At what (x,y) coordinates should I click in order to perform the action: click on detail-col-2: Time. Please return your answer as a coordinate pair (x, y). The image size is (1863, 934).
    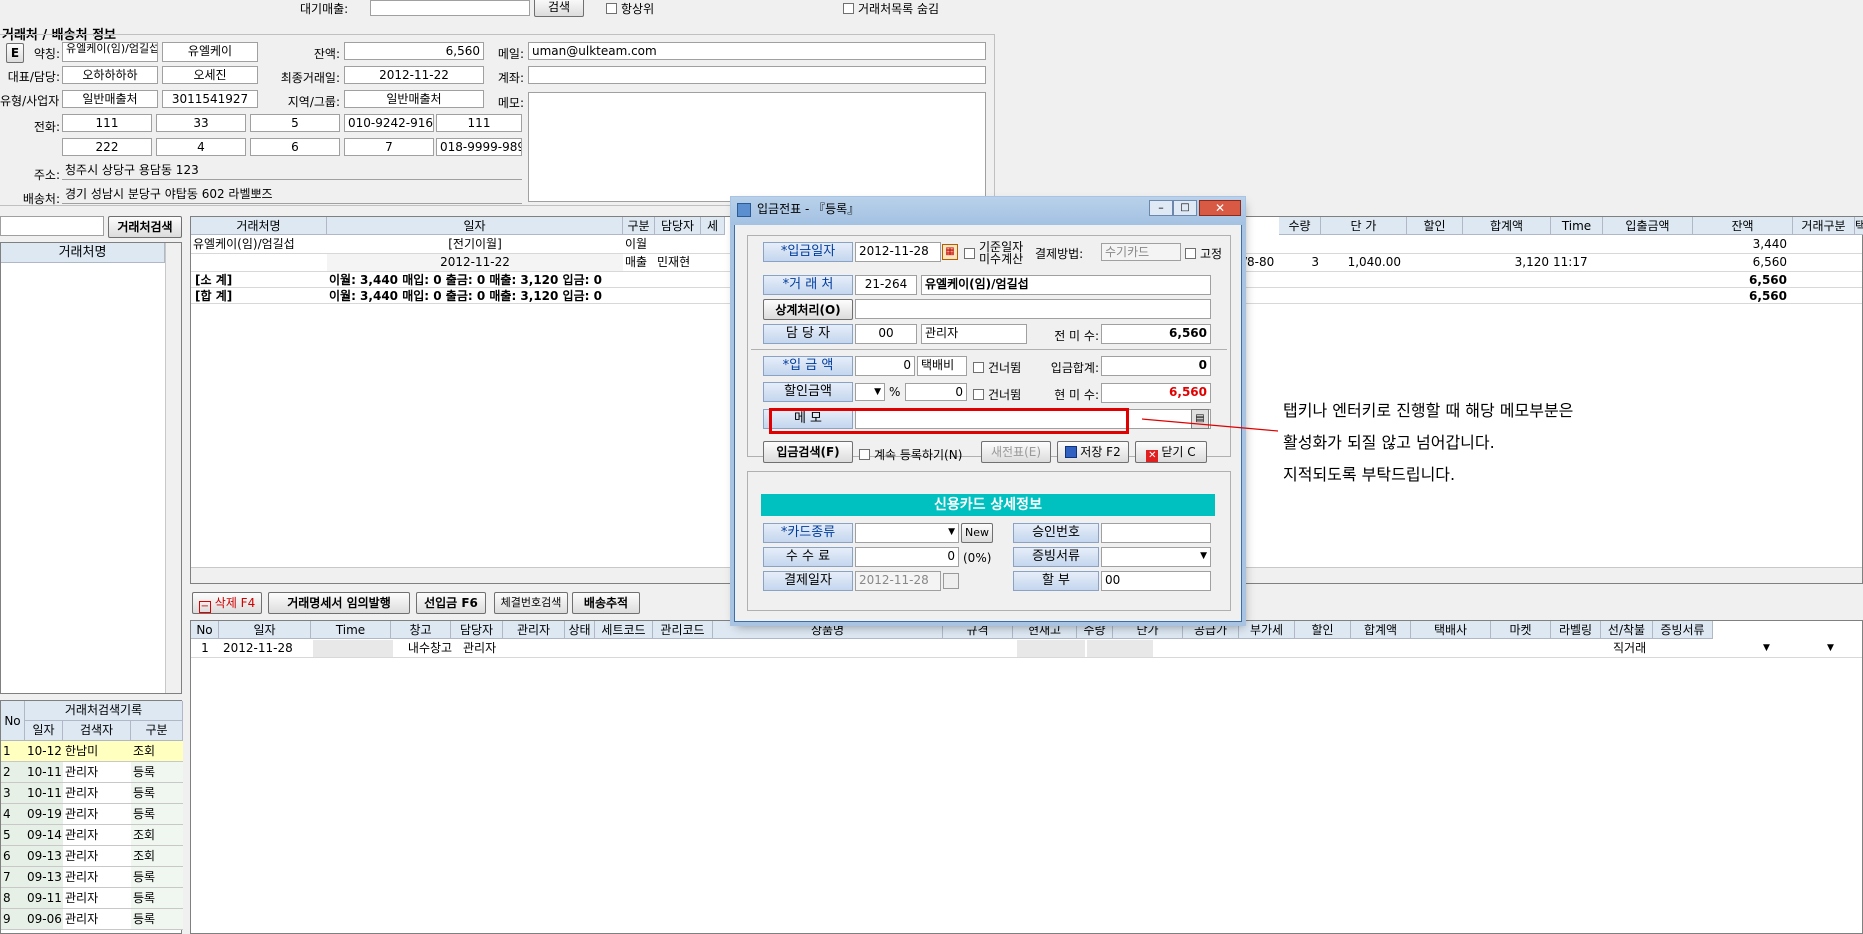
    Looking at the image, I should click on (351, 630).